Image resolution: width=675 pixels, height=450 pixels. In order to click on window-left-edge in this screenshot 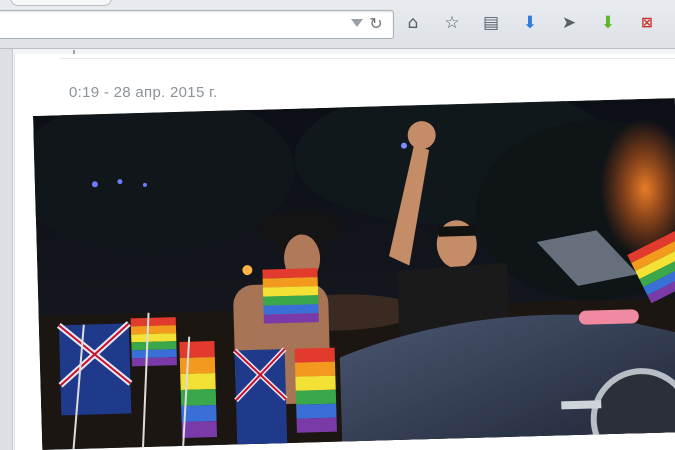, I will do `click(6, 249)`.